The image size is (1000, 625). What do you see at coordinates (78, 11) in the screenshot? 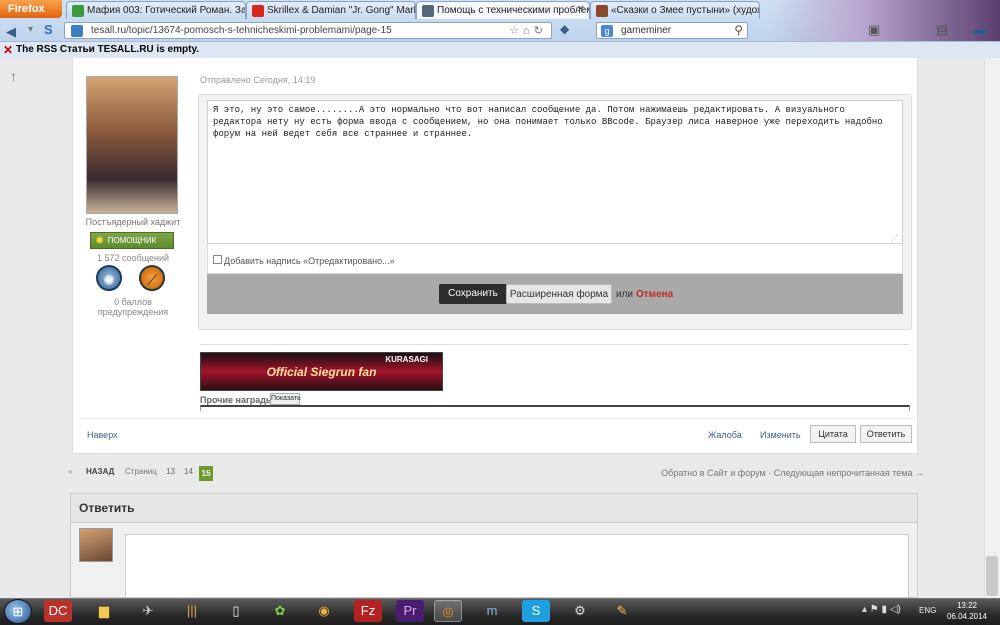
I see `green-circle-icon` at bounding box center [78, 11].